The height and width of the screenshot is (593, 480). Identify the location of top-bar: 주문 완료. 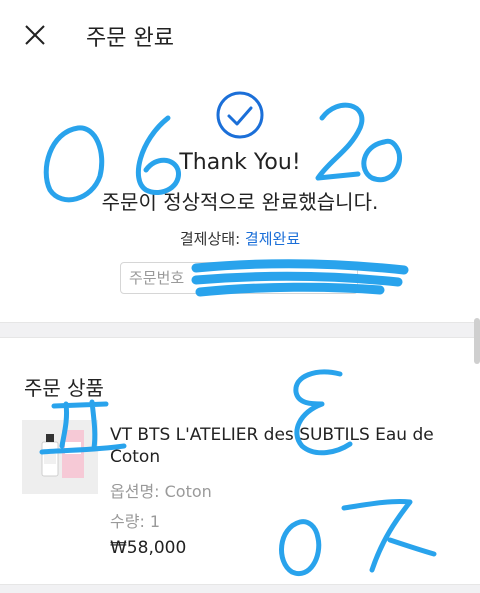
(240, 36).